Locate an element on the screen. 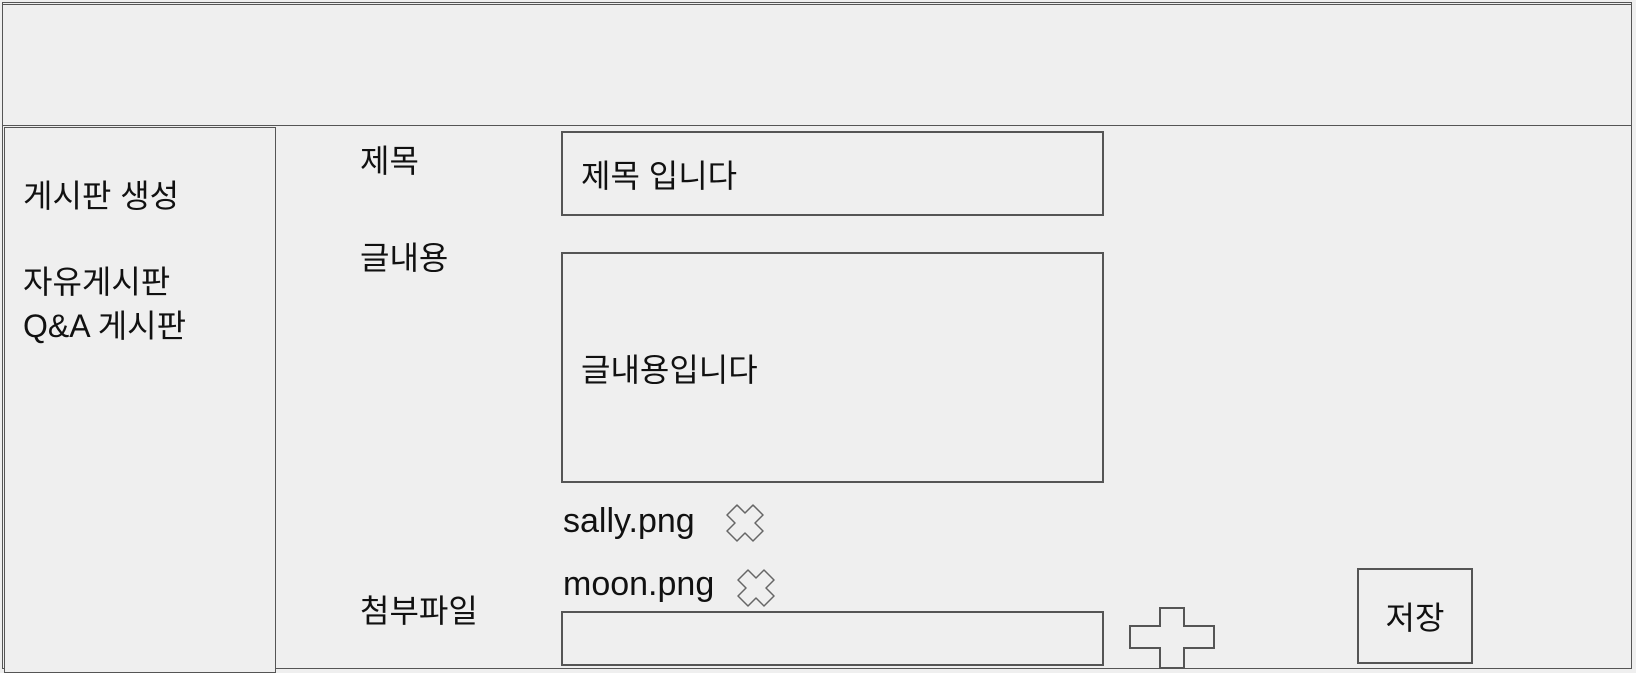  attachment-input is located at coordinates (832, 638).